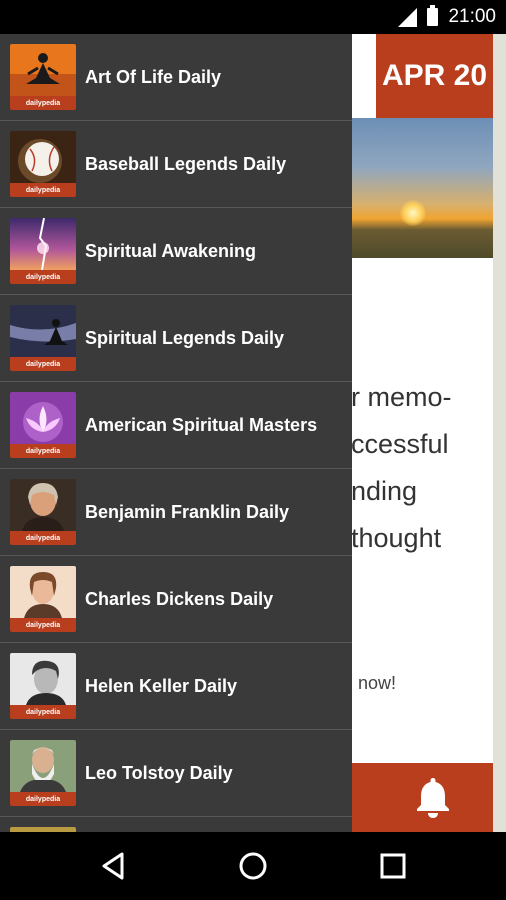  I want to click on drawer-item-leo-tolstoy: dailypedia Leo Tolstoy Daily, so click(176, 773).